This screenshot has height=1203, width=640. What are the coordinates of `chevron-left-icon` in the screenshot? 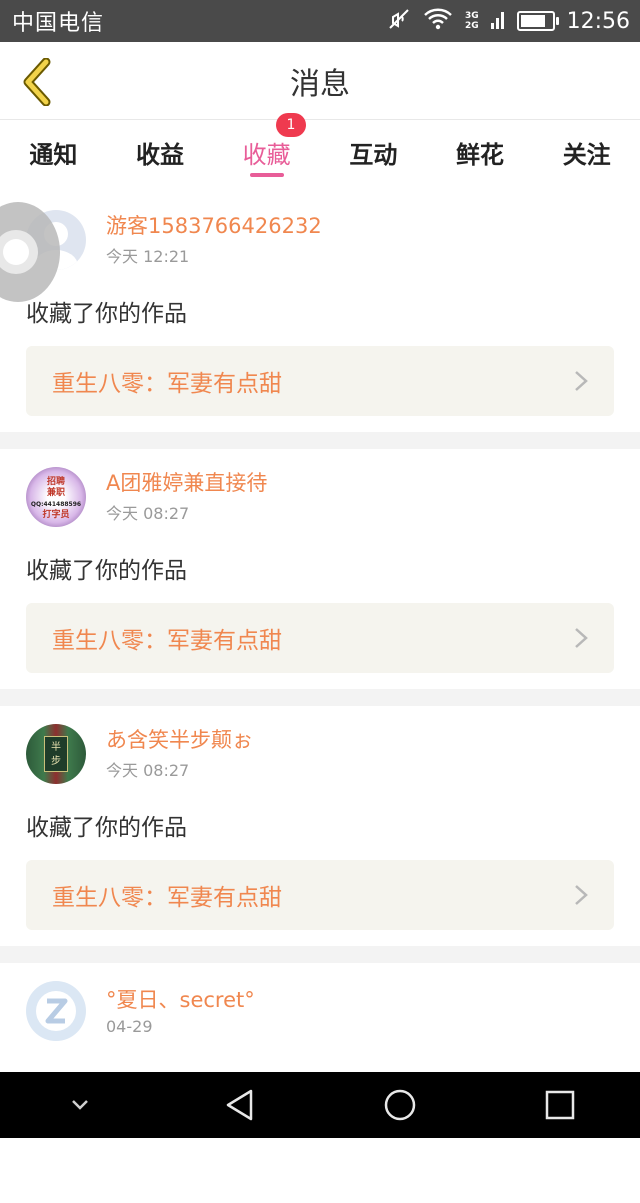 It's located at (37, 82).